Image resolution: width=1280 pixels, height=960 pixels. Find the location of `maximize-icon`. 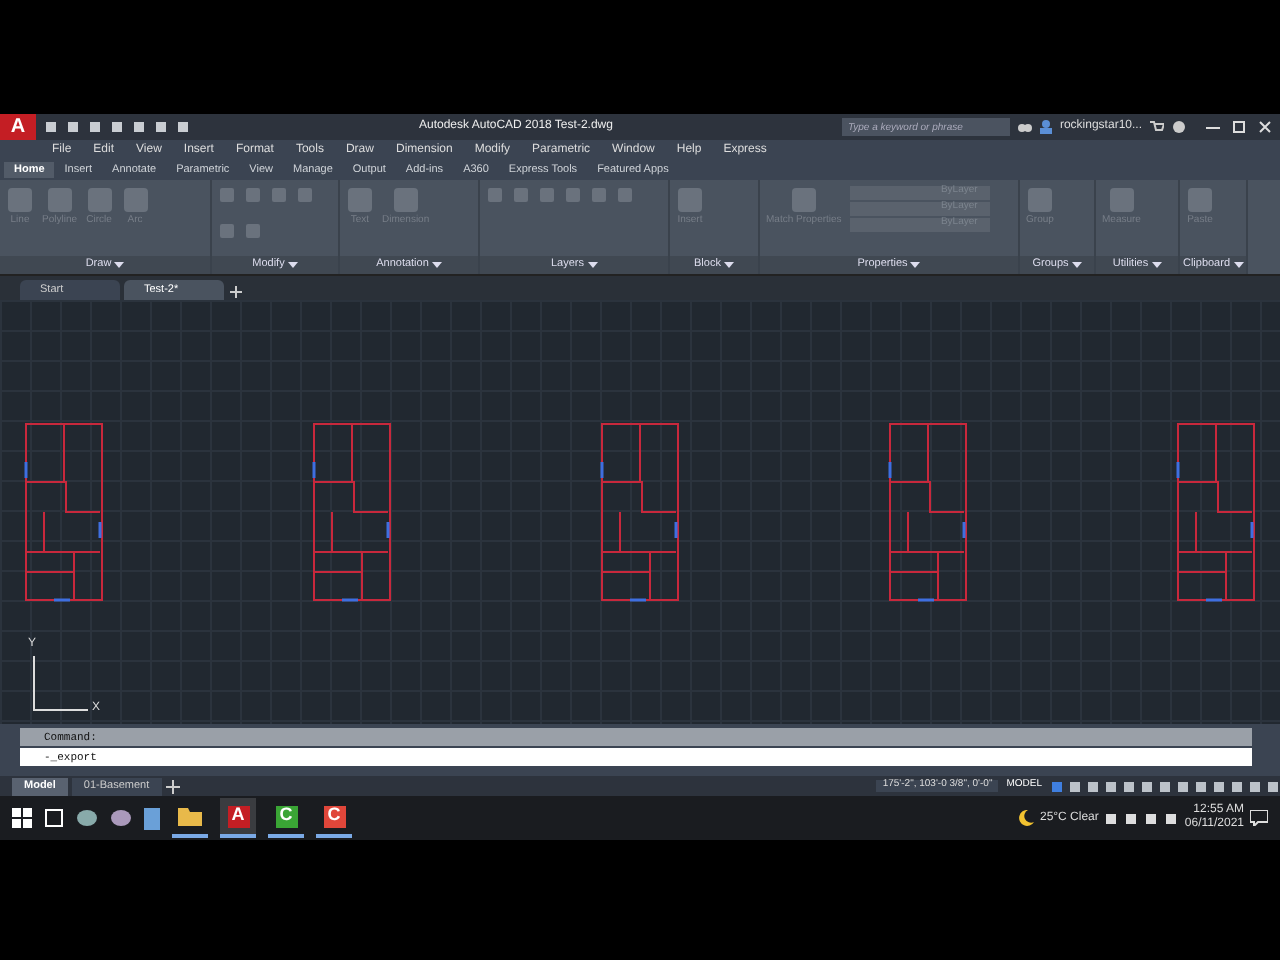

maximize-icon is located at coordinates (1239, 127).